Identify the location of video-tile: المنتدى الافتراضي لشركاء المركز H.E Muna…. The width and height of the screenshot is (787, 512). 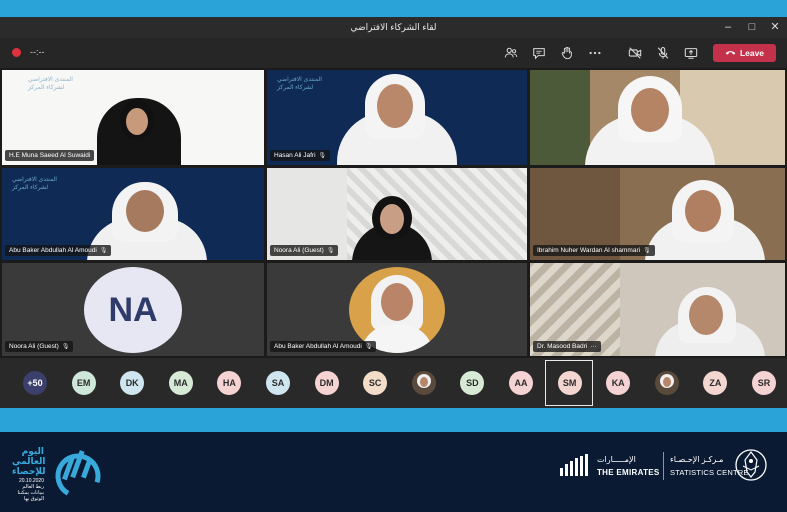
(133, 117).